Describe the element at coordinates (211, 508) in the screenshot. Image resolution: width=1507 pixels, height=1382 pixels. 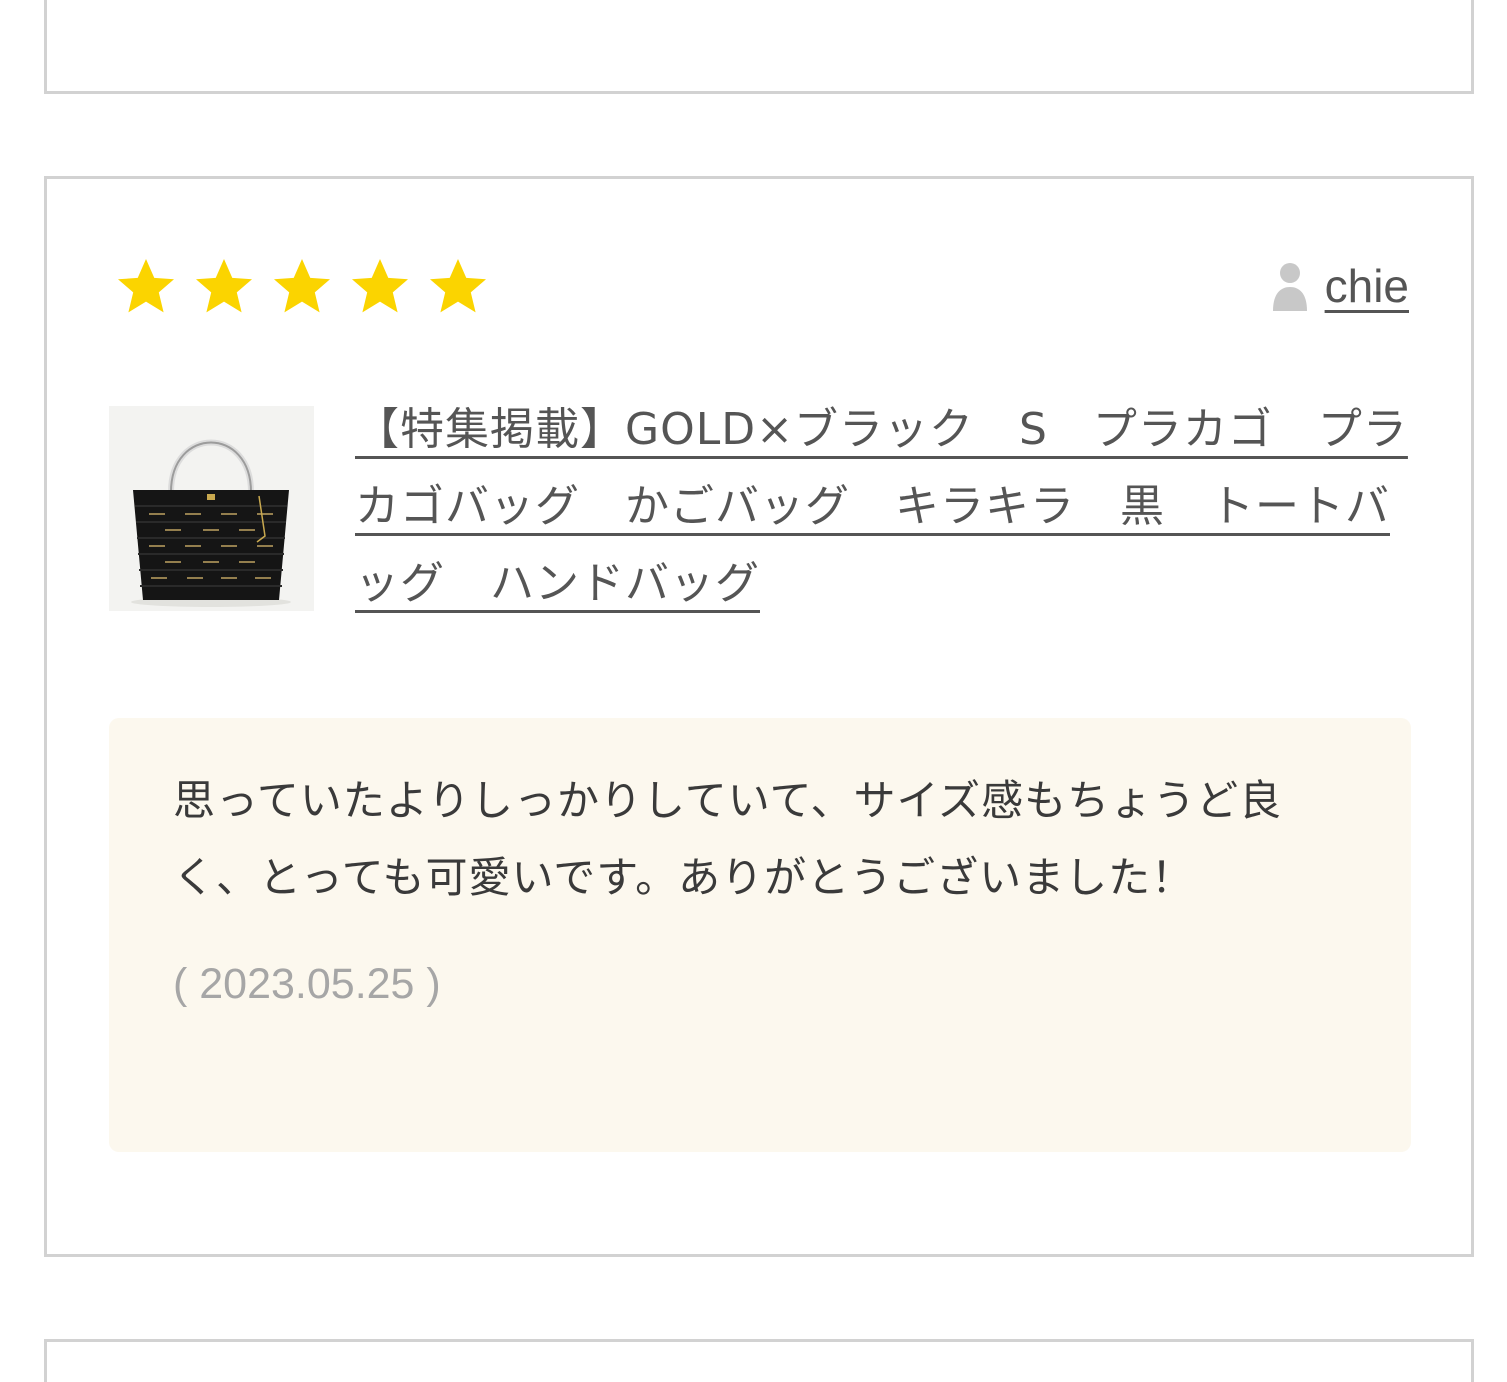
I see `product-thumbnail` at that location.